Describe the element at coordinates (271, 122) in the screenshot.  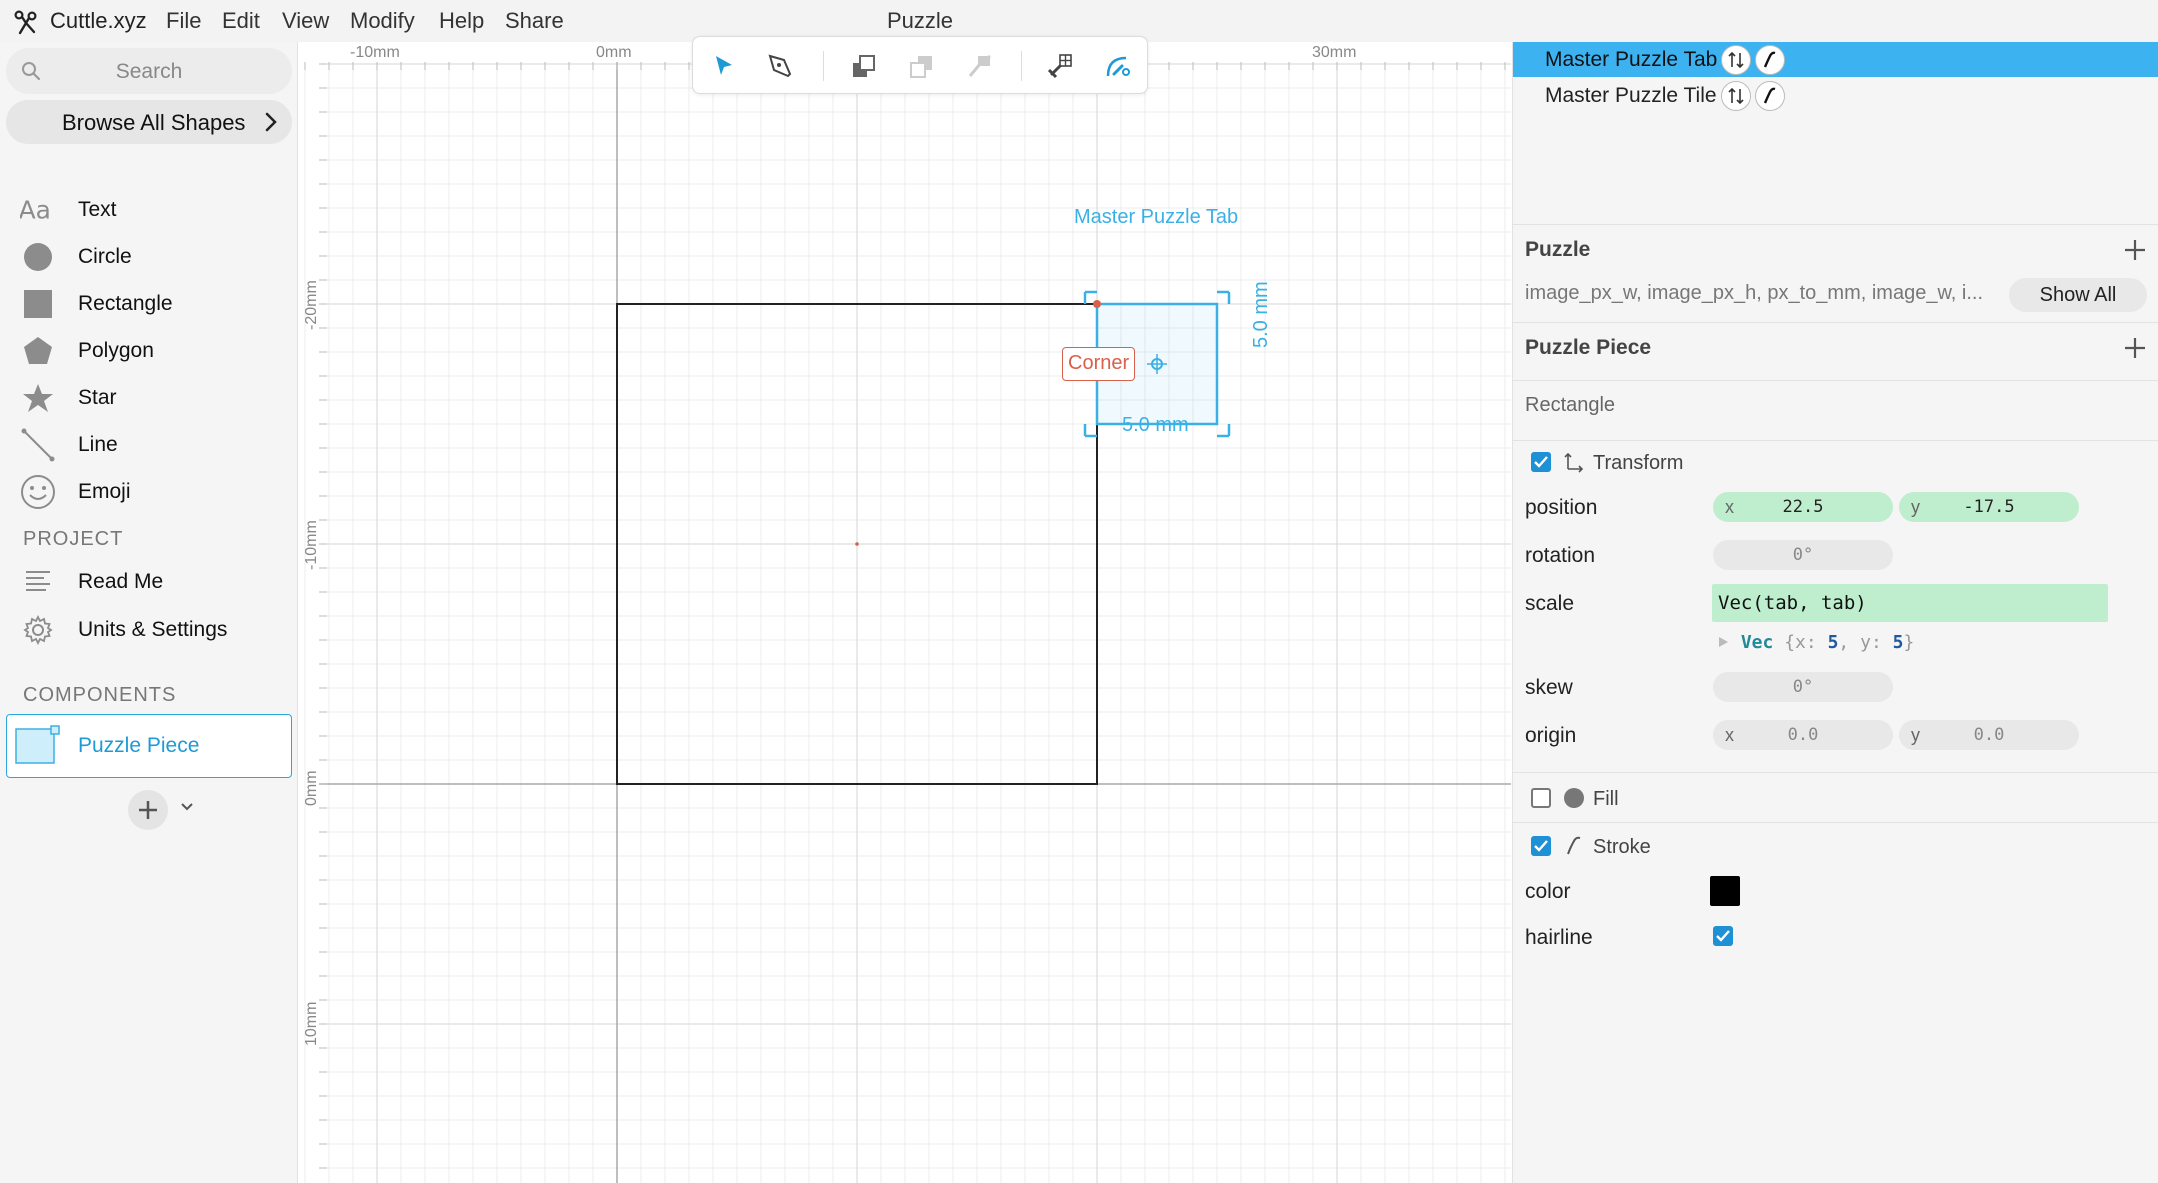
I see `chevron-right-icon` at that location.